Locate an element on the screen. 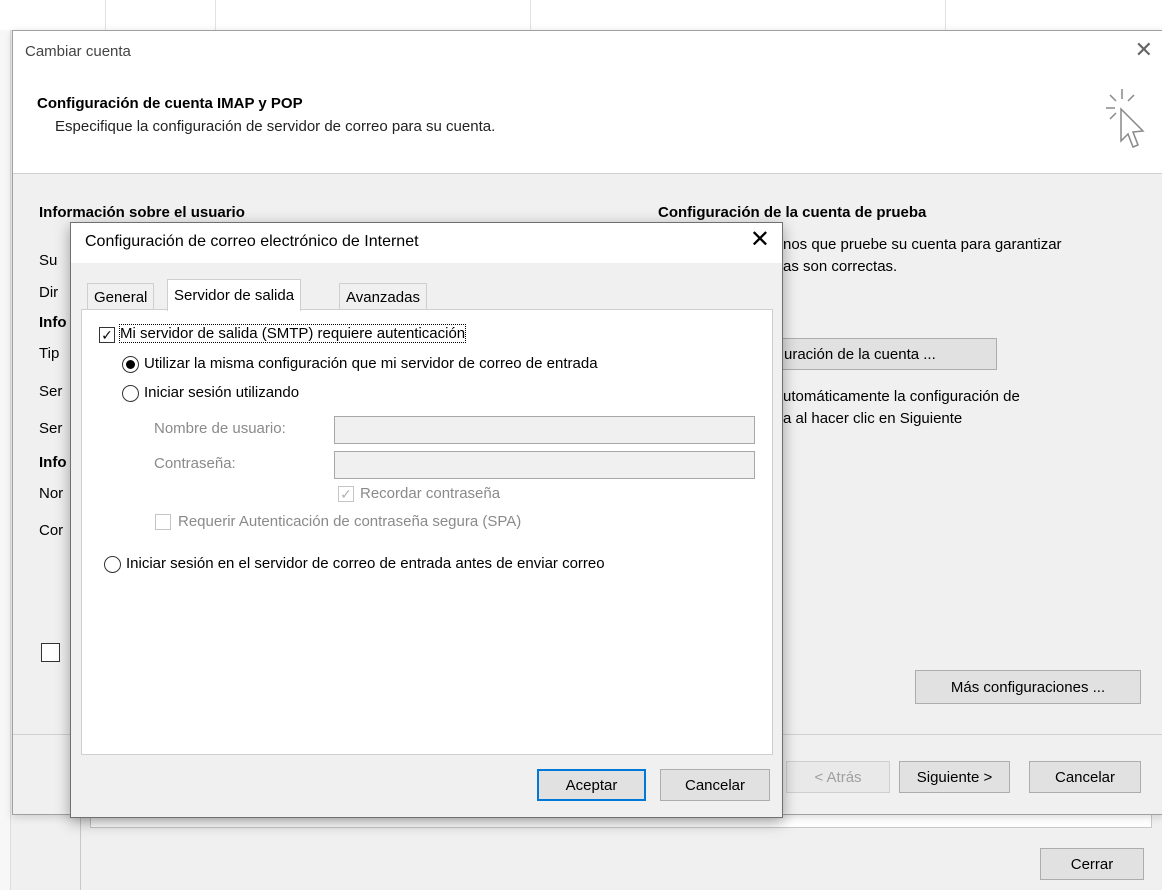 This screenshot has height=890, width=1162. dialog-title: Cambiar cuenta is located at coordinates (78, 51).